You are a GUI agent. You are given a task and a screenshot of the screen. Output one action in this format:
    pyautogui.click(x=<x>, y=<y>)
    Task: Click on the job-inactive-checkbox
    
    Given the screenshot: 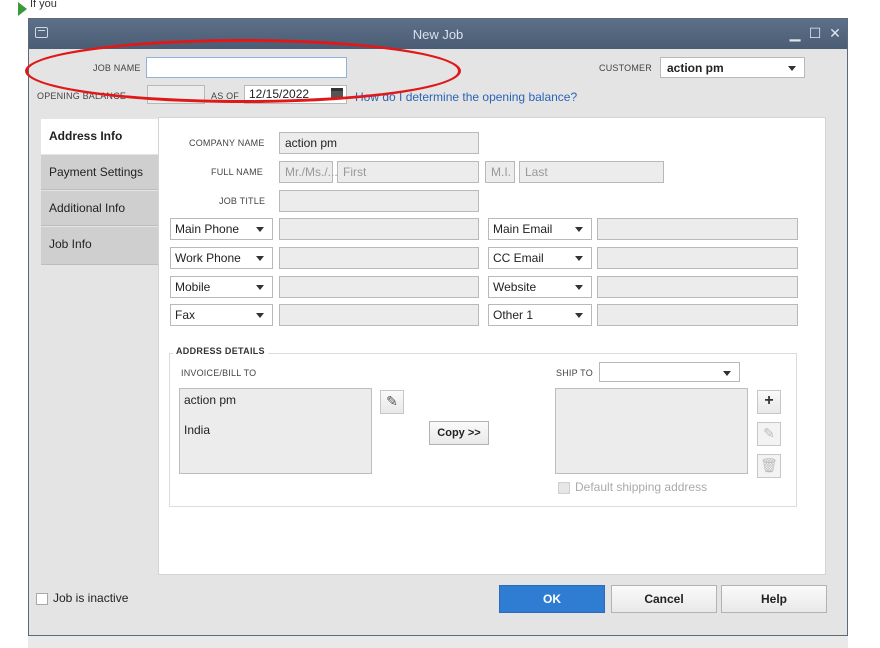 What is the action you would take?
    pyautogui.click(x=42, y=599)
    